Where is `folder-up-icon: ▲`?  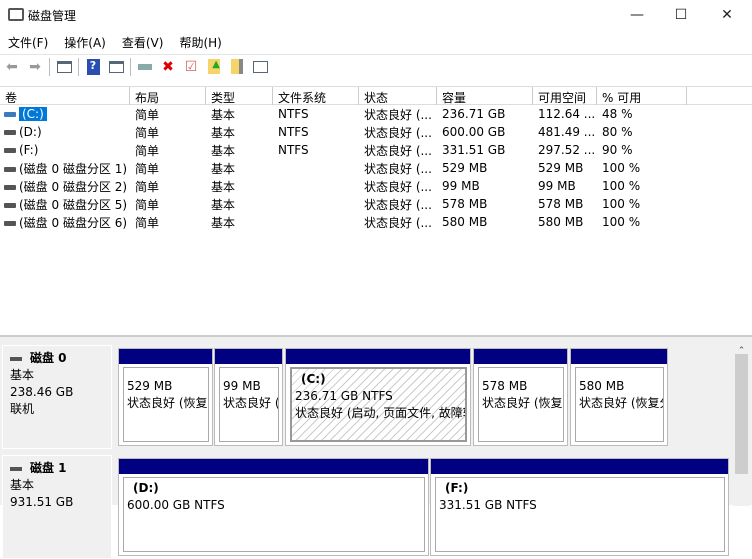 folder-up-icon: ▲ is located at coordinates (214, 67).